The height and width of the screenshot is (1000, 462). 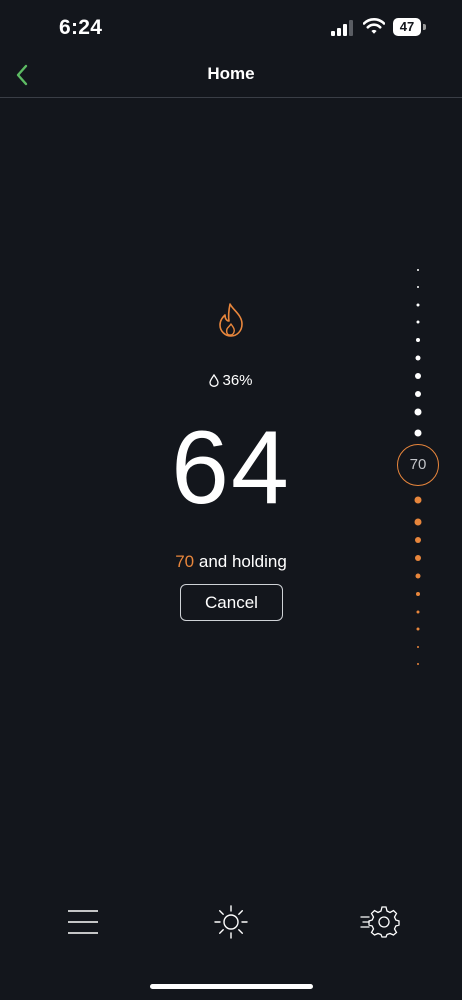 I want to click on hold-status: 70 and holding, so click(x=231, y=562).